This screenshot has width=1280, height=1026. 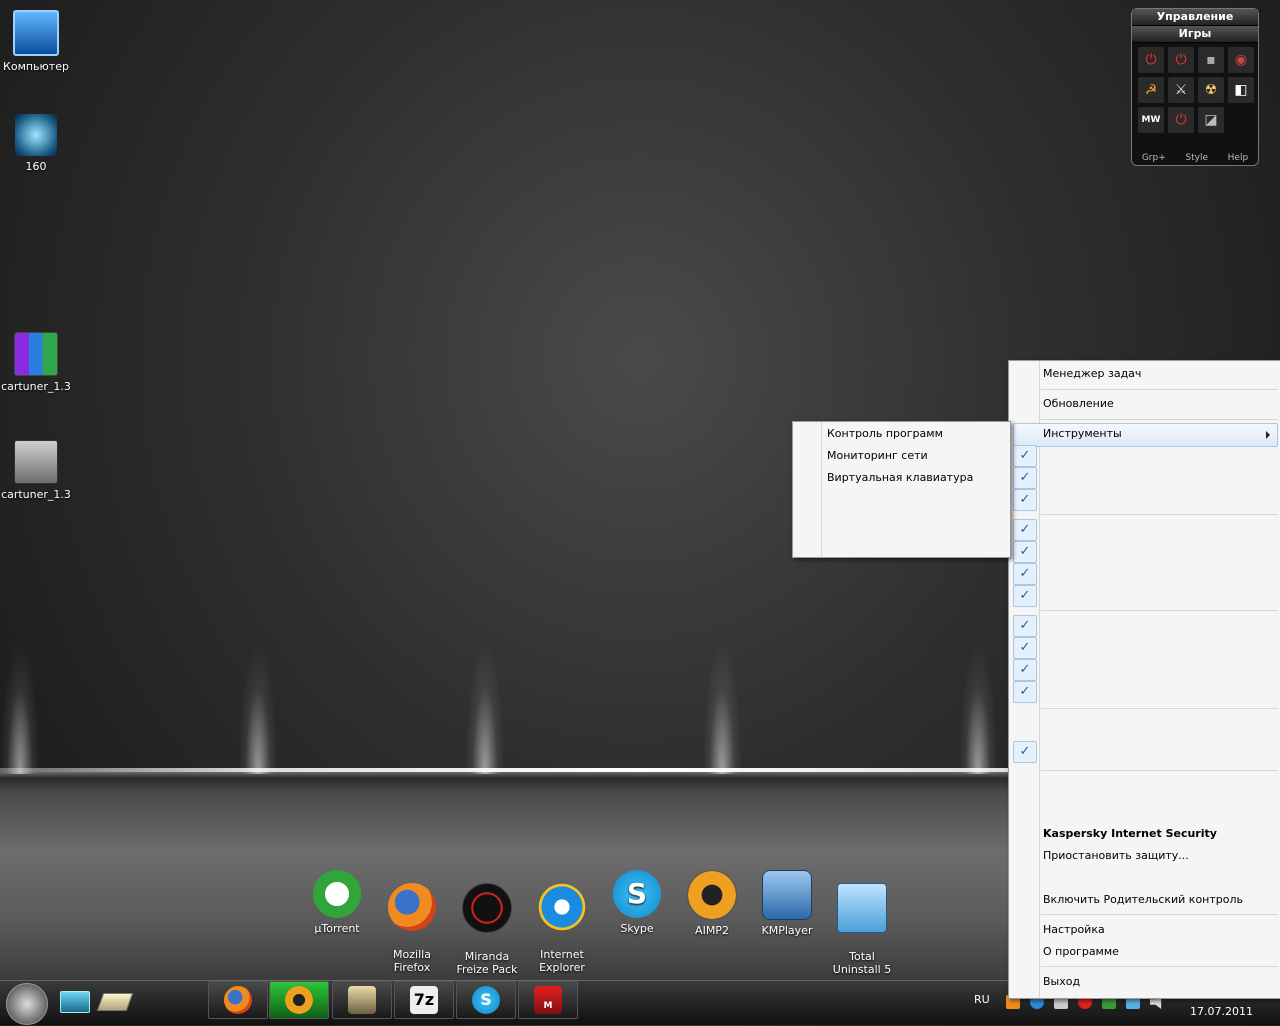 I want to click on desktop-icon-160: 160, so click(x=38, y=143).